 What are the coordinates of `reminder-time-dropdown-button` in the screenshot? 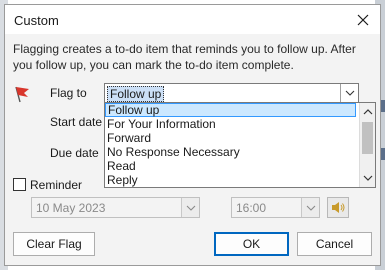 It's located at (310, 207).